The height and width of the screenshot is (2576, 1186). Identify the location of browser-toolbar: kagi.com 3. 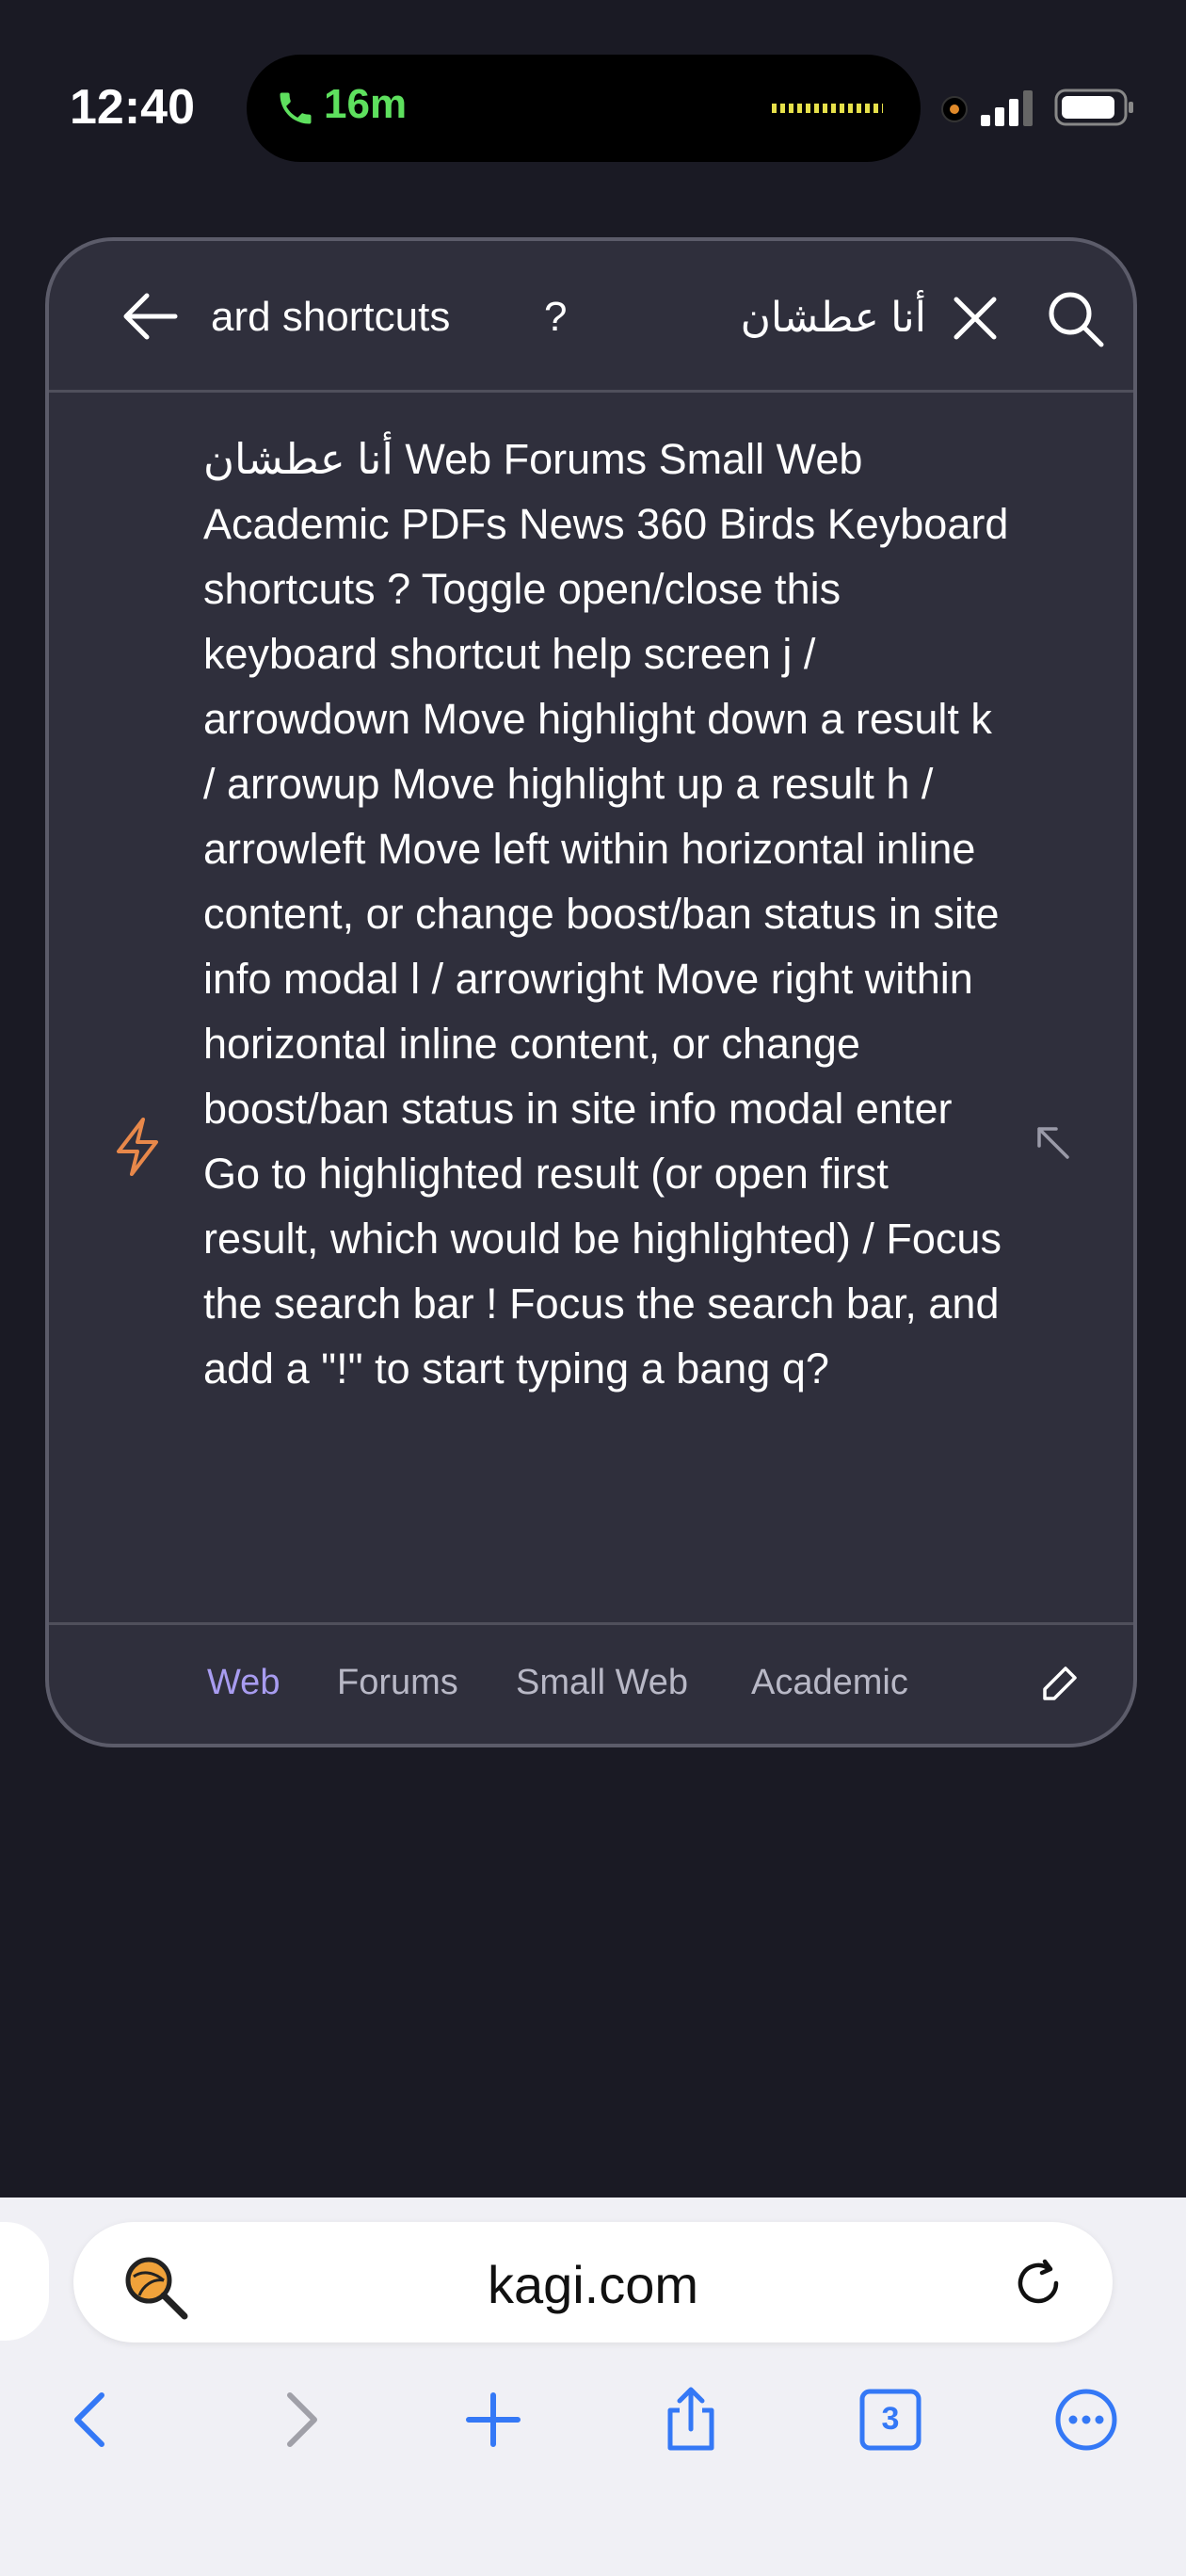
(593, 2387).